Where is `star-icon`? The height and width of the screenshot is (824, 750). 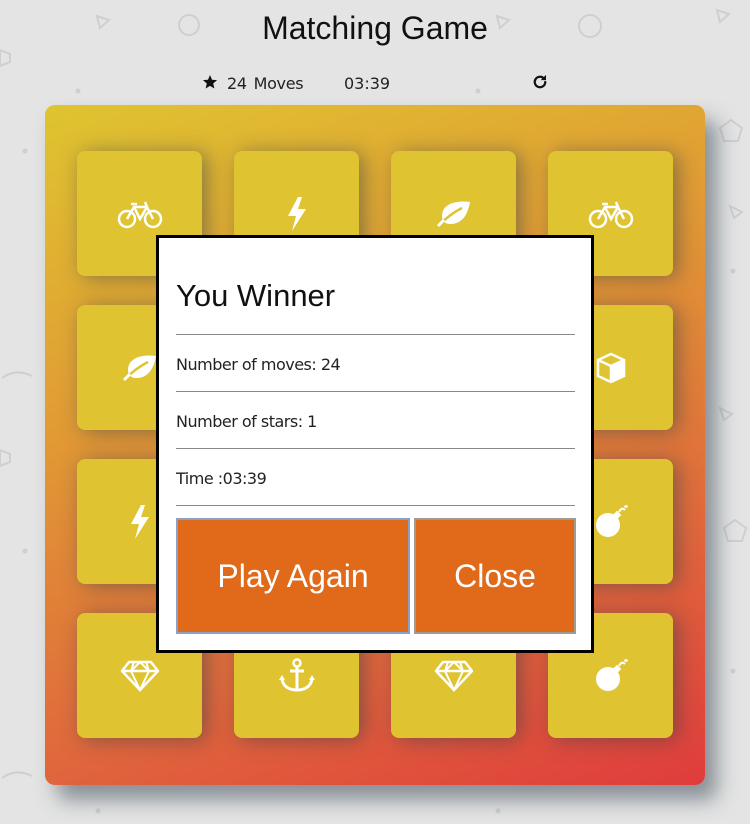
star-icon is located at coordinates (210, 82).